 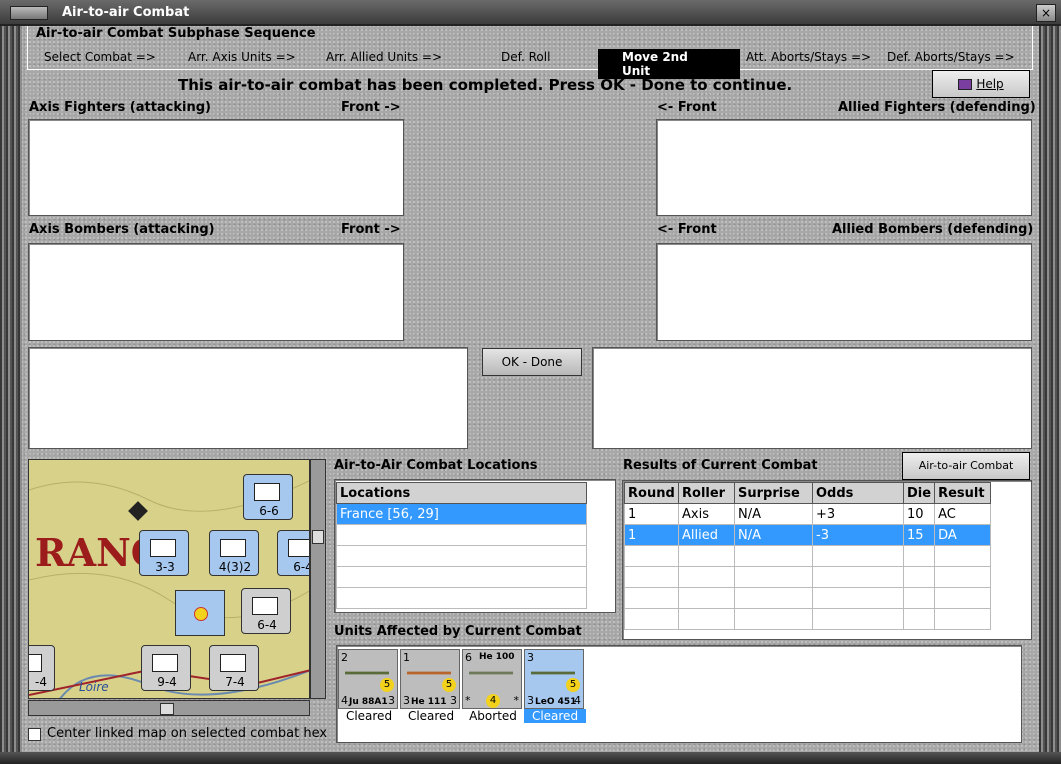 I want to click on locations-list: Locations France [56, 29], so click(x=461, y=545).